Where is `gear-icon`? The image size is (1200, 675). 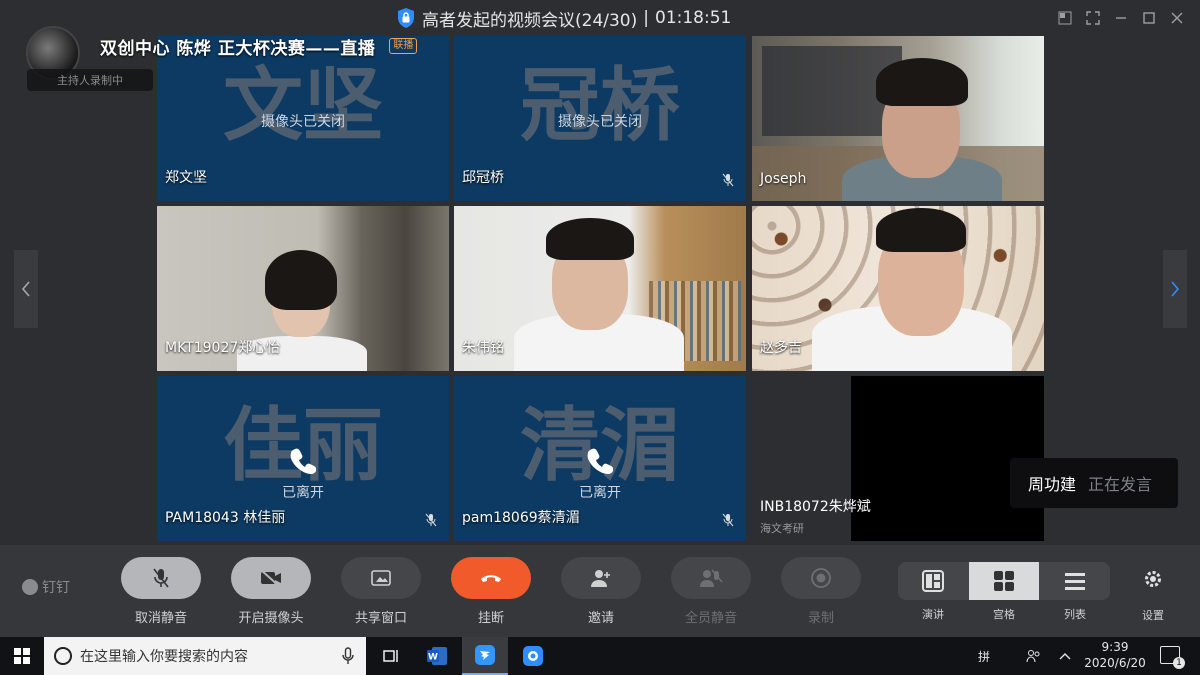
gear-icon is located at coordinates (1153, 579).